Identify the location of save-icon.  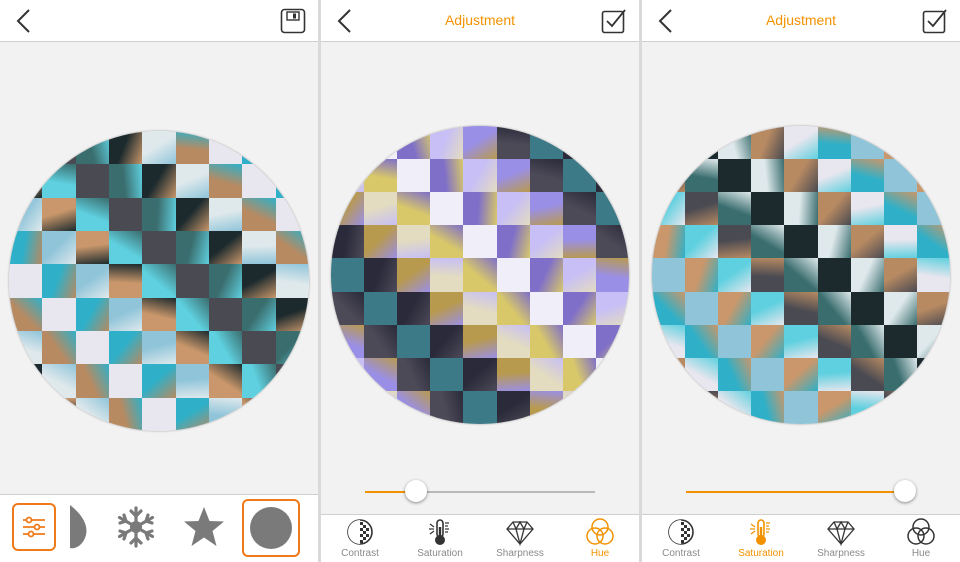
(293, 21).